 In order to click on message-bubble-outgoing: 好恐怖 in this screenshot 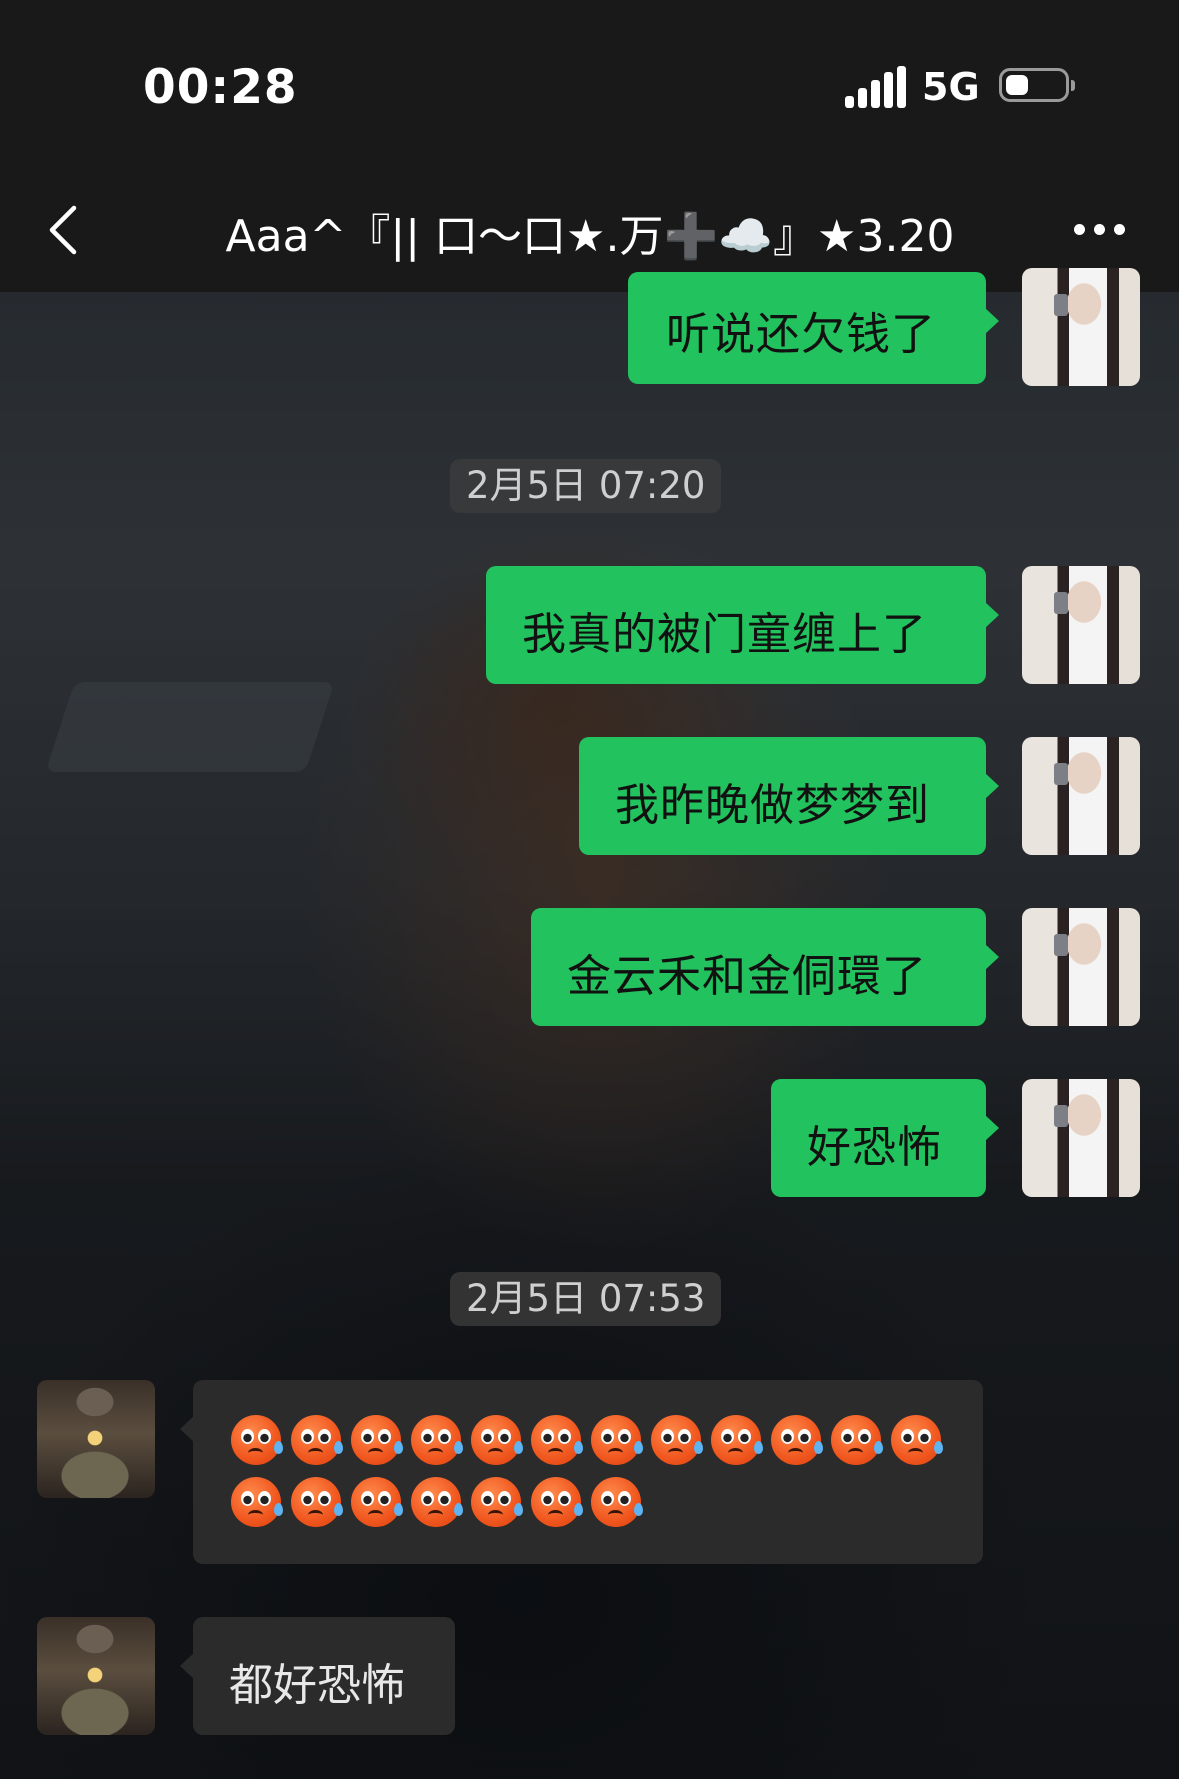, I will do `click(885, 1138)`.